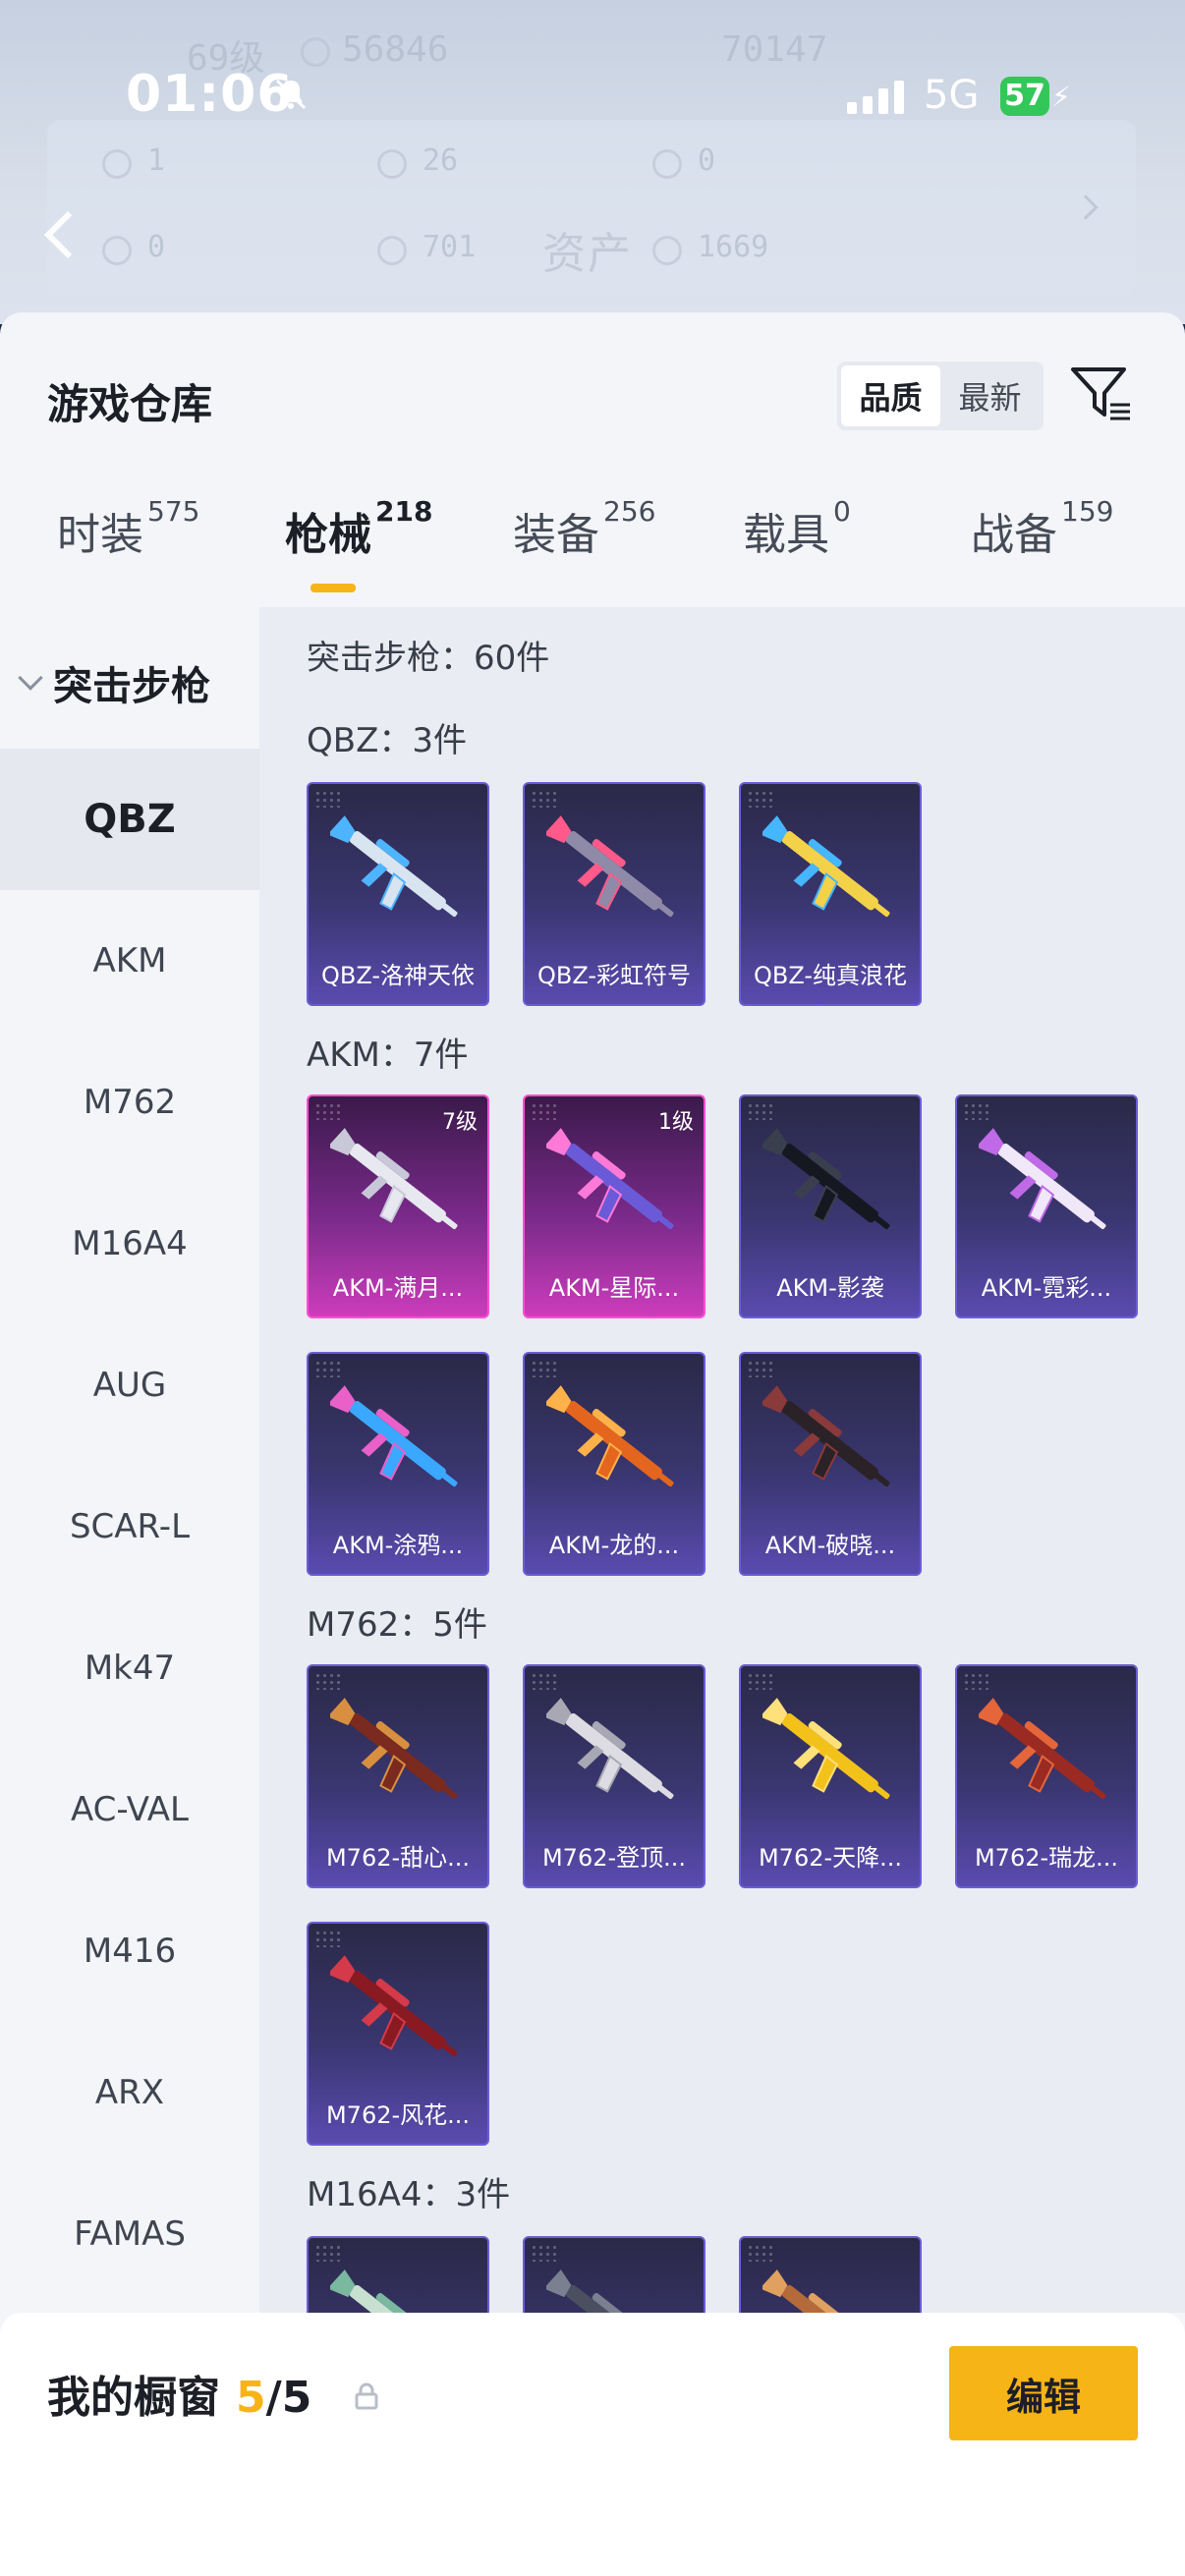 Image resolution: width=1185 pixels, height=2576 pixels. I want to click on tab-label: 载具, so click(786, 535).